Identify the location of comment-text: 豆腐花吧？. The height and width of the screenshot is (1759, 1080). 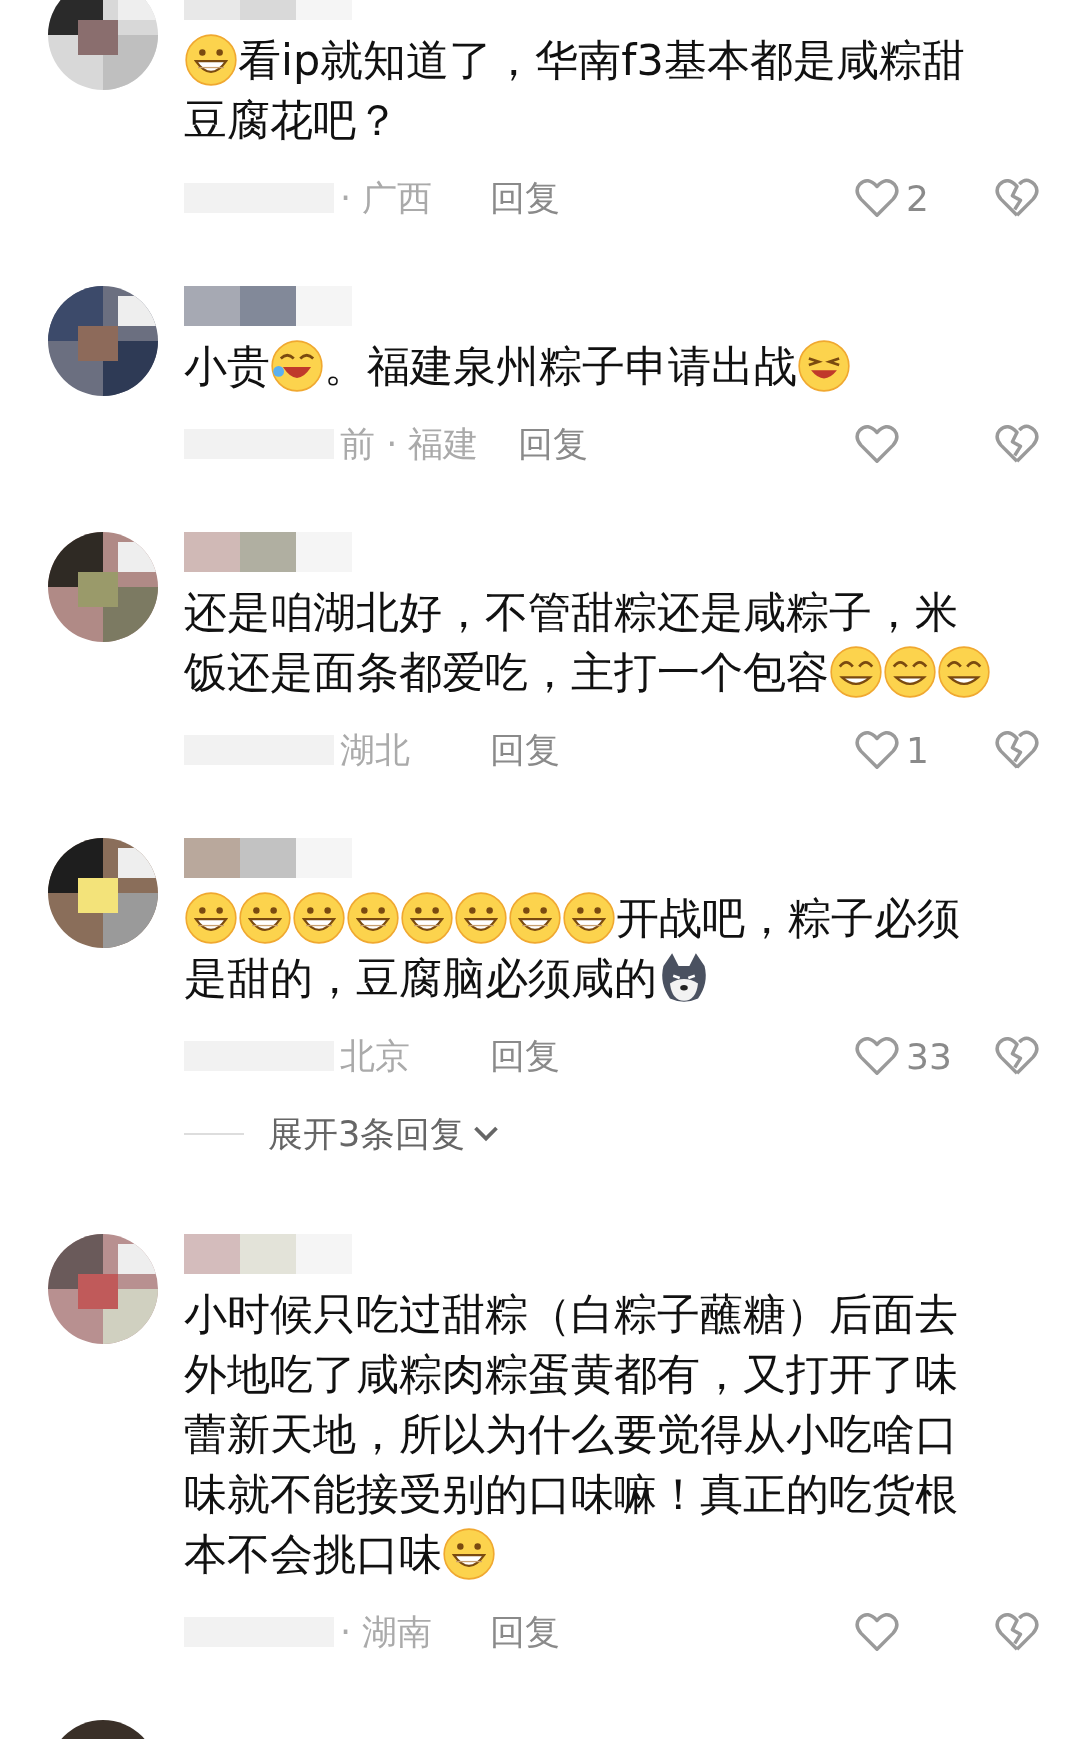
(291, 120).